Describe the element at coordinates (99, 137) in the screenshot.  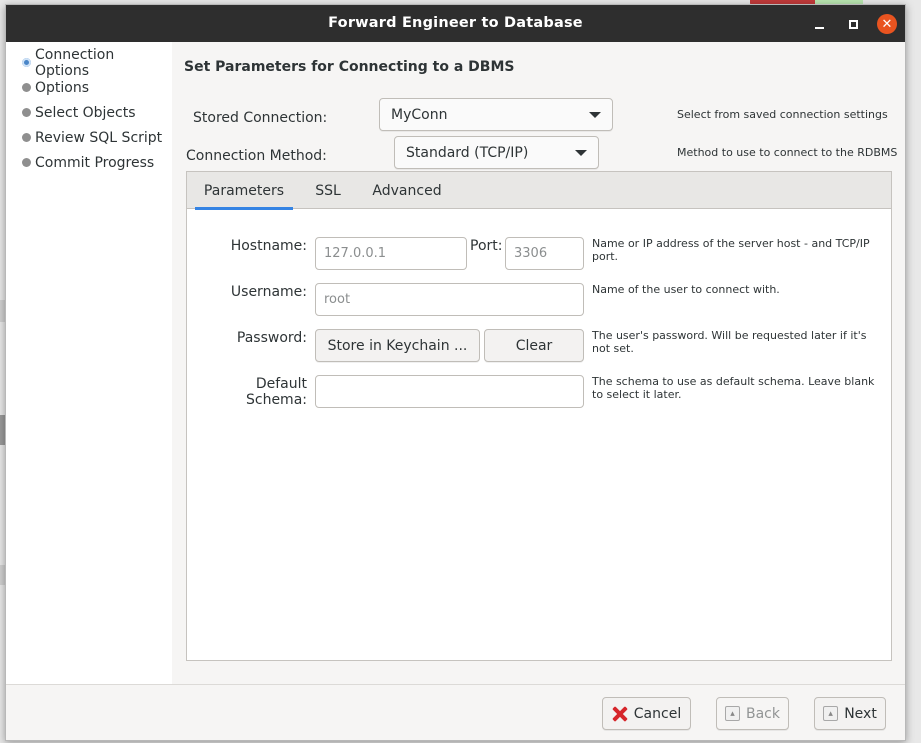
I see `sidebar-item-label: Review SQL Script` at that location.